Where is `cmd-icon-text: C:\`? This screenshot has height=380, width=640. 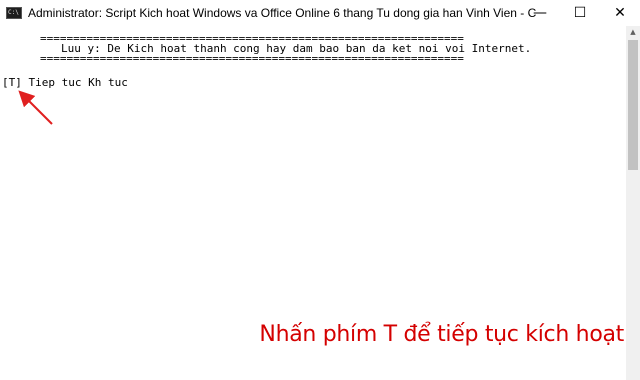
cmd-icon-text: C:\ is located at coordinates (13, 12).